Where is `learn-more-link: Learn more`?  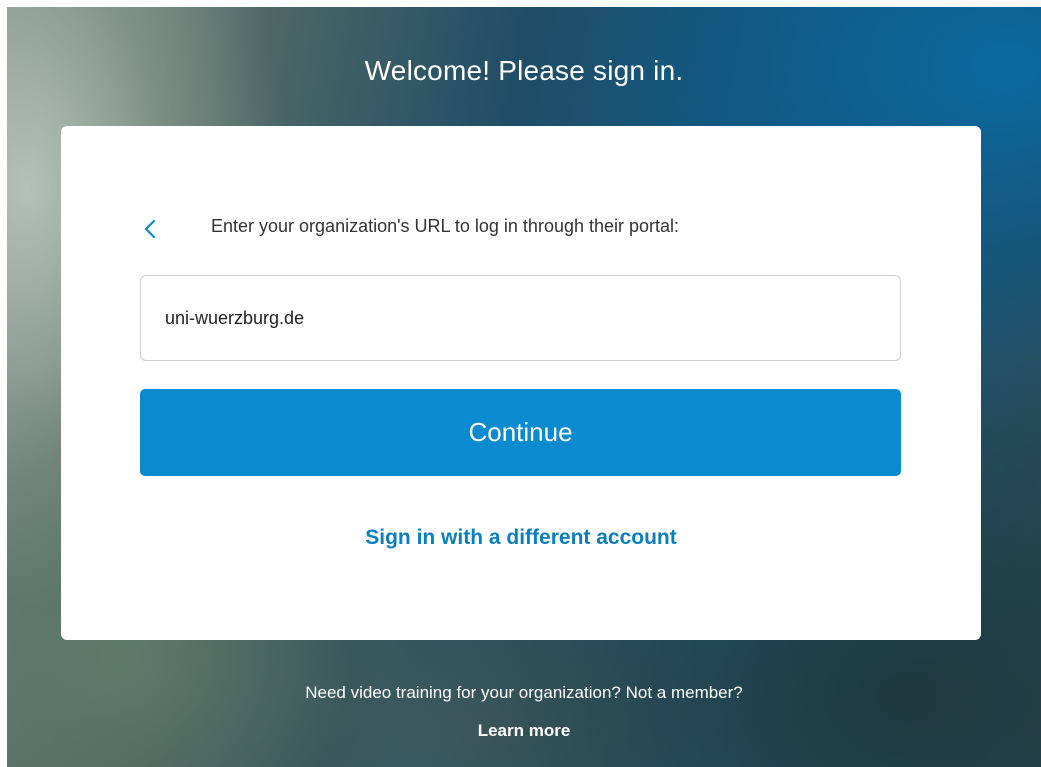
learn-more-link: Learn more is located at coordinates (524, 731).